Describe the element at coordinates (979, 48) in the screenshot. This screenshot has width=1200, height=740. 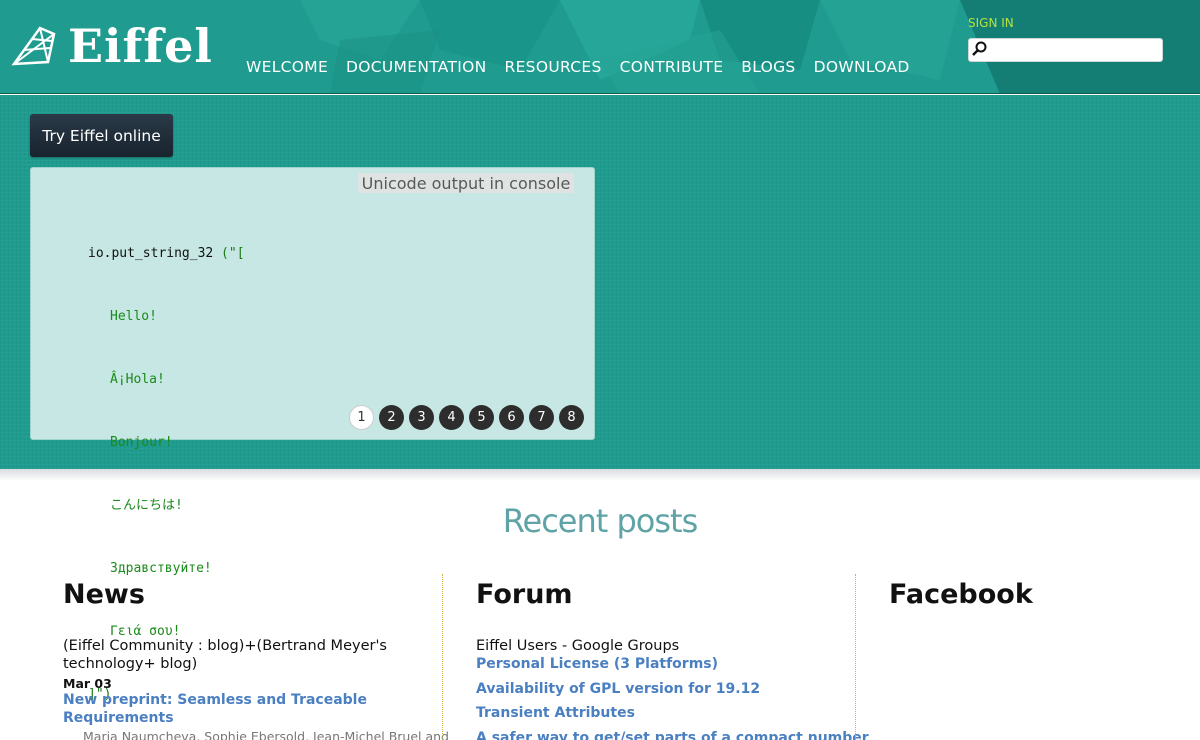
I see `search-icon` at that location.